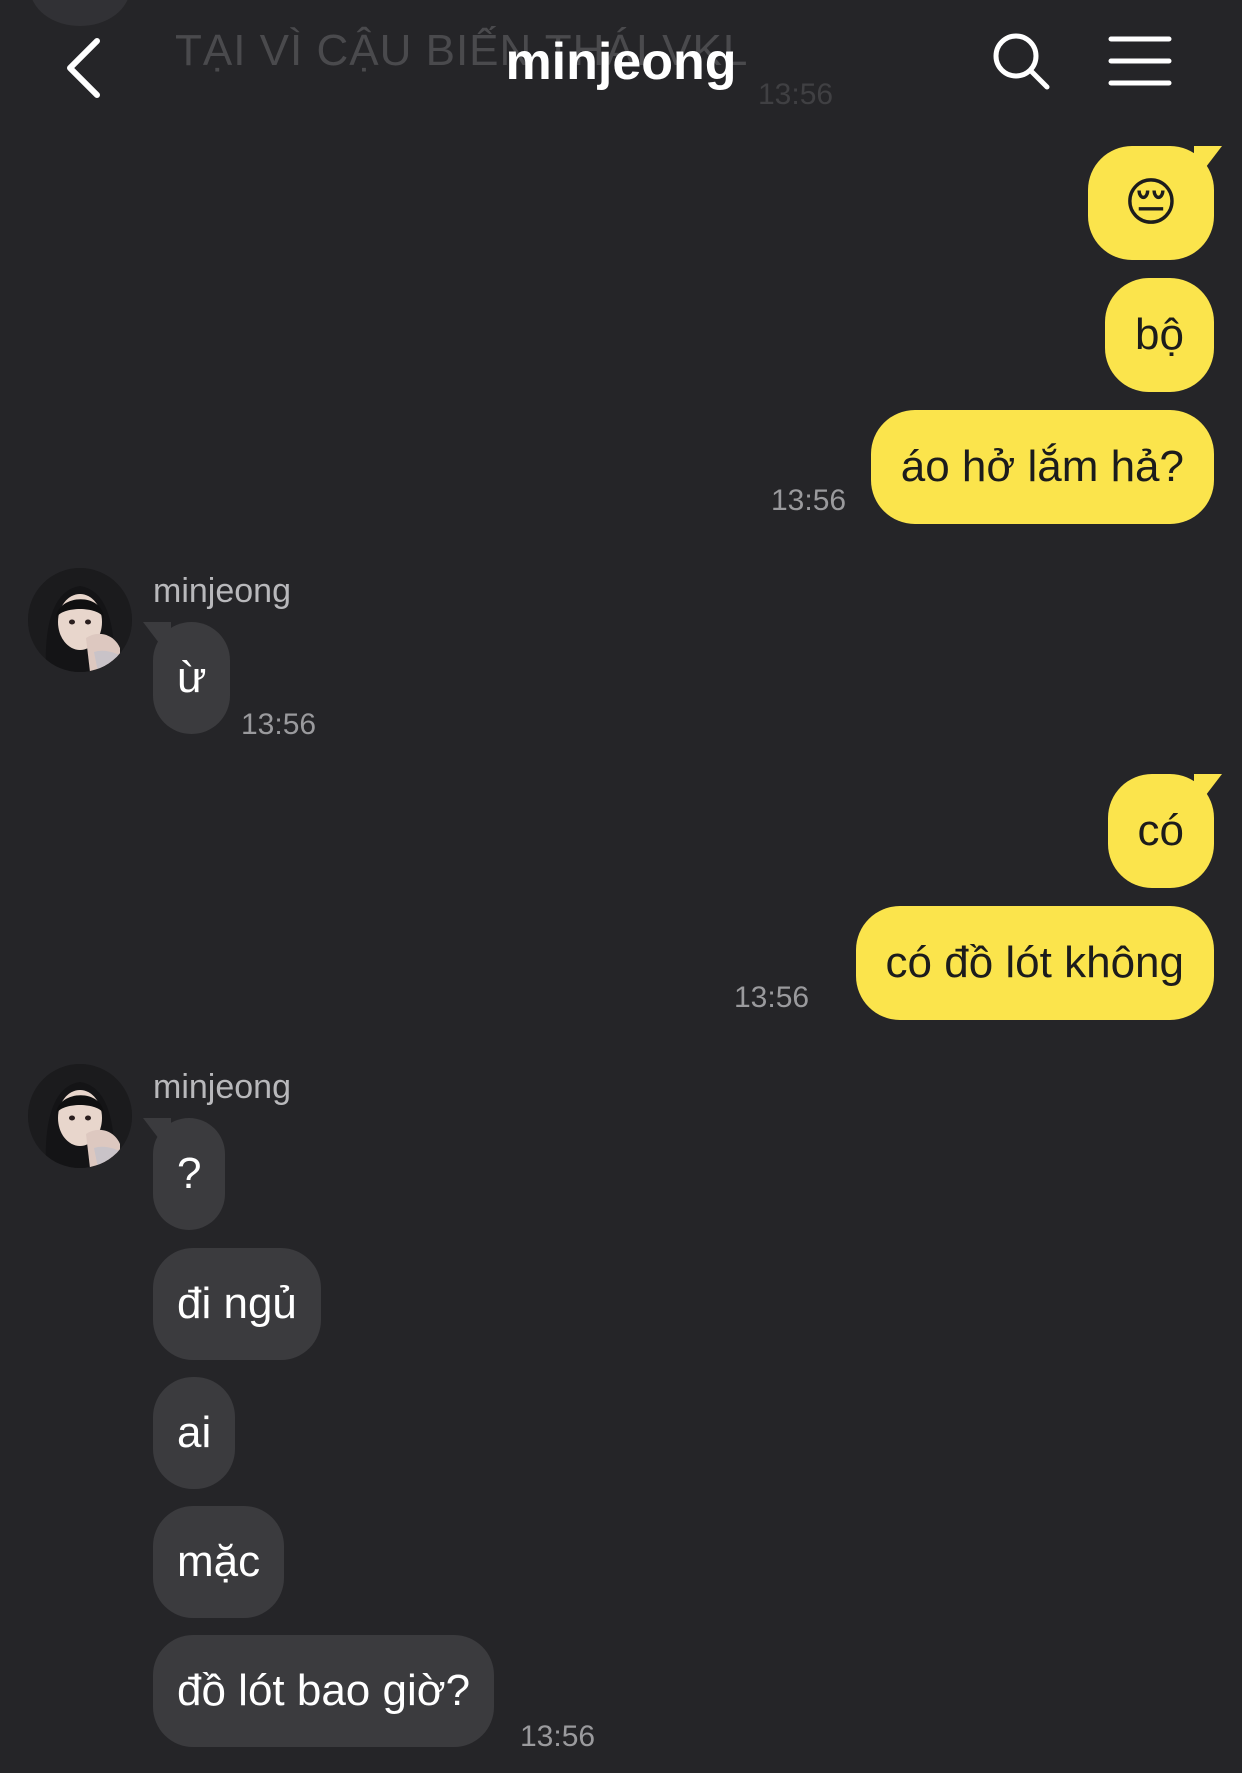 Image resolution: width=1242 pixels, height=1773 pixels. I want to click on received-message: đồ lót bao giờ?, so click(324, 1691).